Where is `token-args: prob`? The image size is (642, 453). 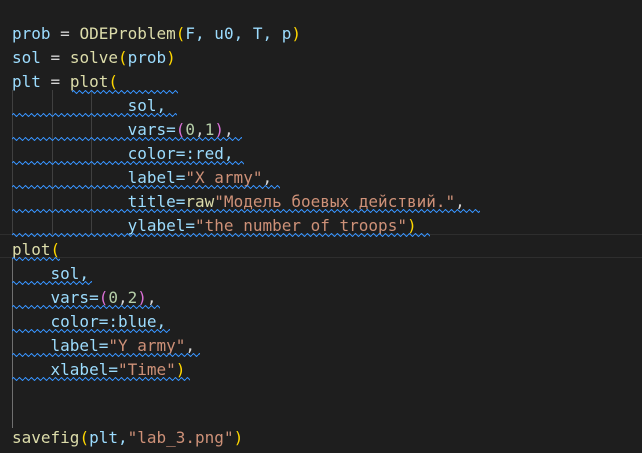 token-args: prob is located at coordinates (147, 57).